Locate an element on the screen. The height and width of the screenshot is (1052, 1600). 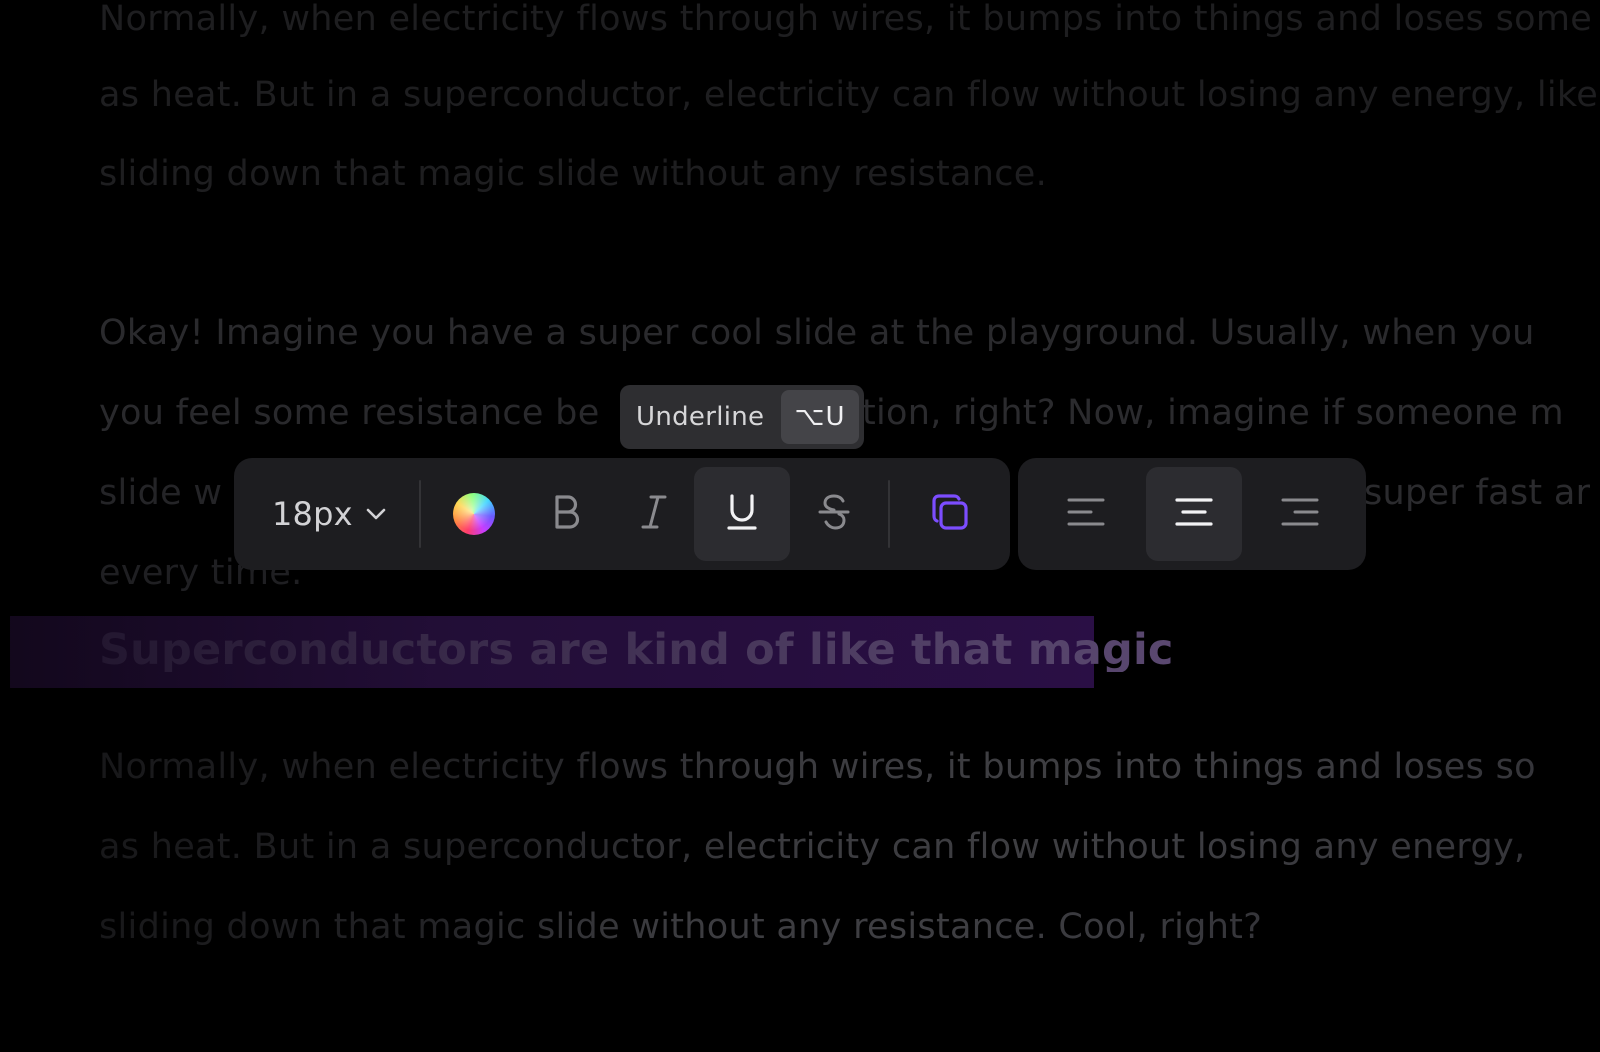
bold-button is located at coordinates (566, 514).